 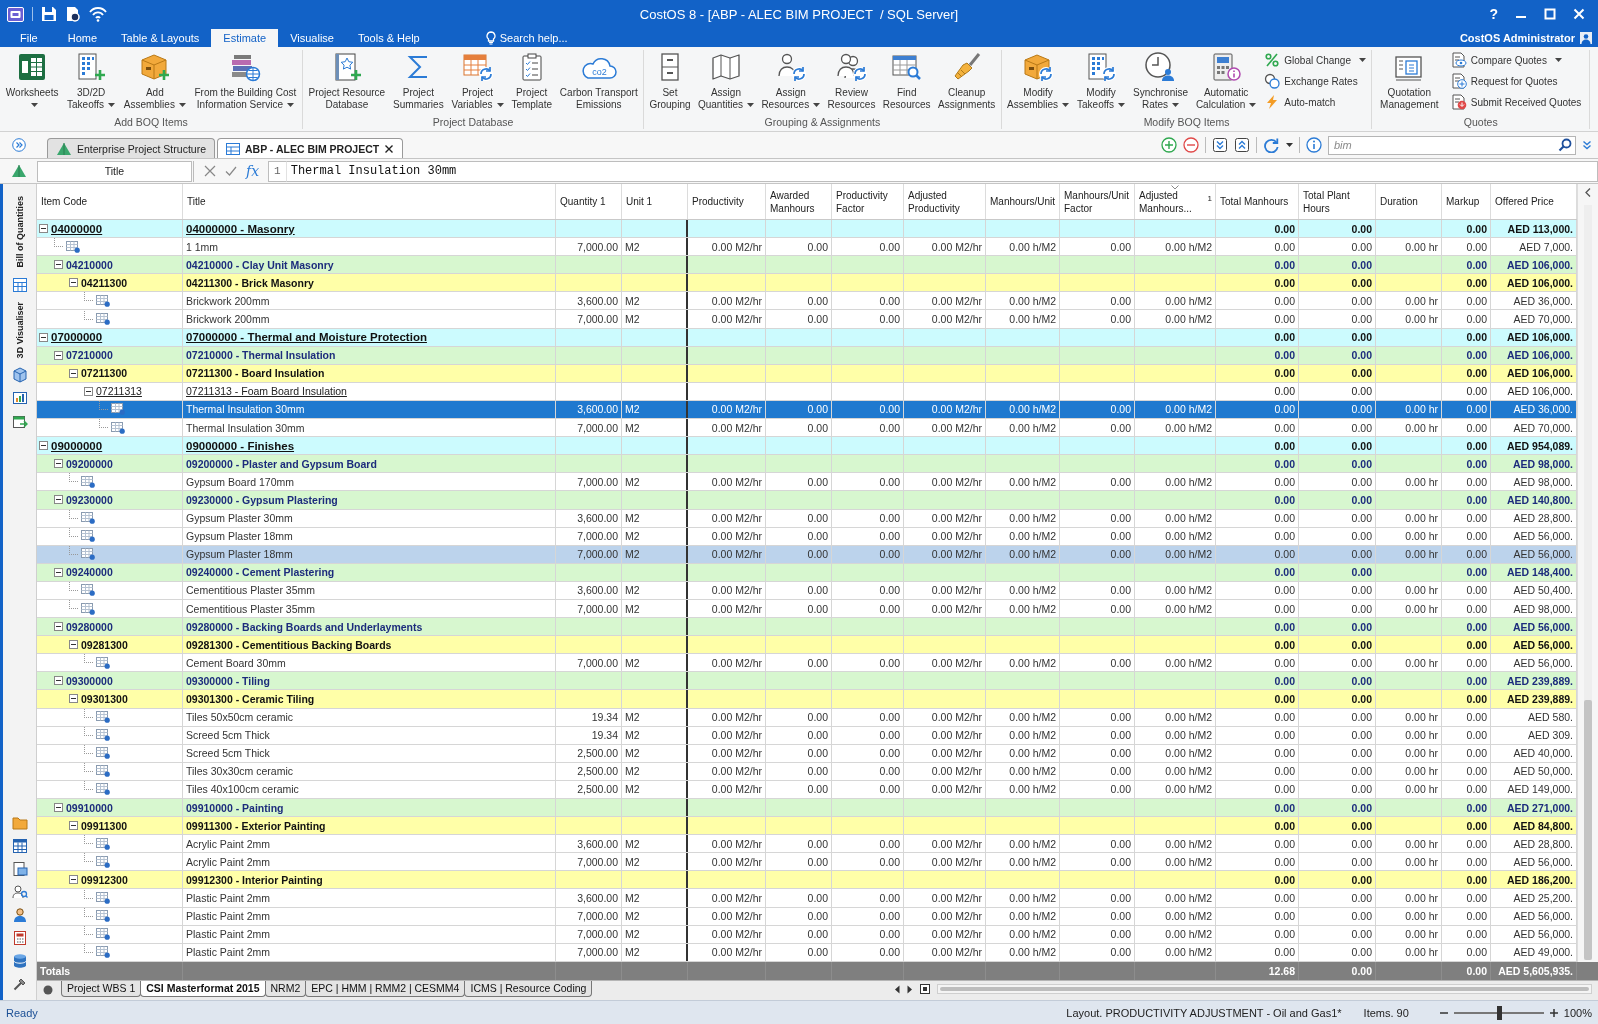 I want to click on database-icon, so click(x=19, y=961).